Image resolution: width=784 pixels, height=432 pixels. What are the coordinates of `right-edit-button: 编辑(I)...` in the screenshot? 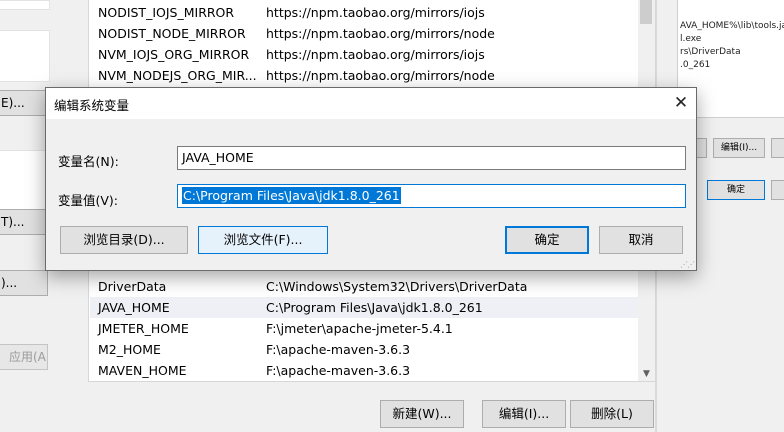 It's located at (739, 148).